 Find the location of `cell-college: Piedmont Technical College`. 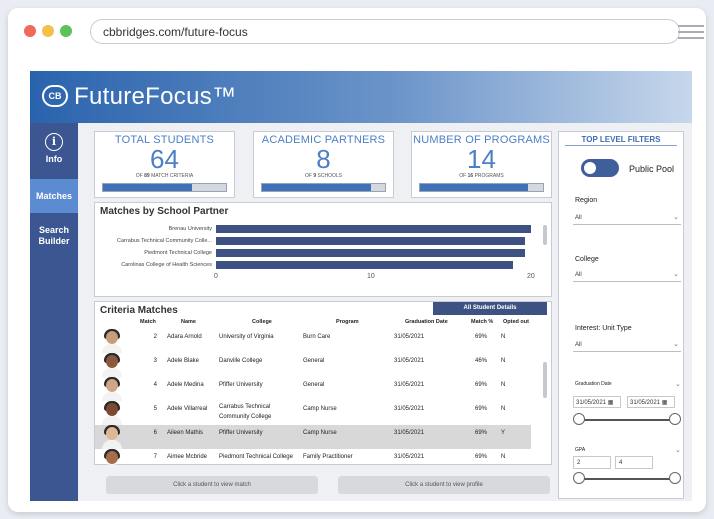

cell-college: Piedmont Technical College is located at coordinates (256, 457).